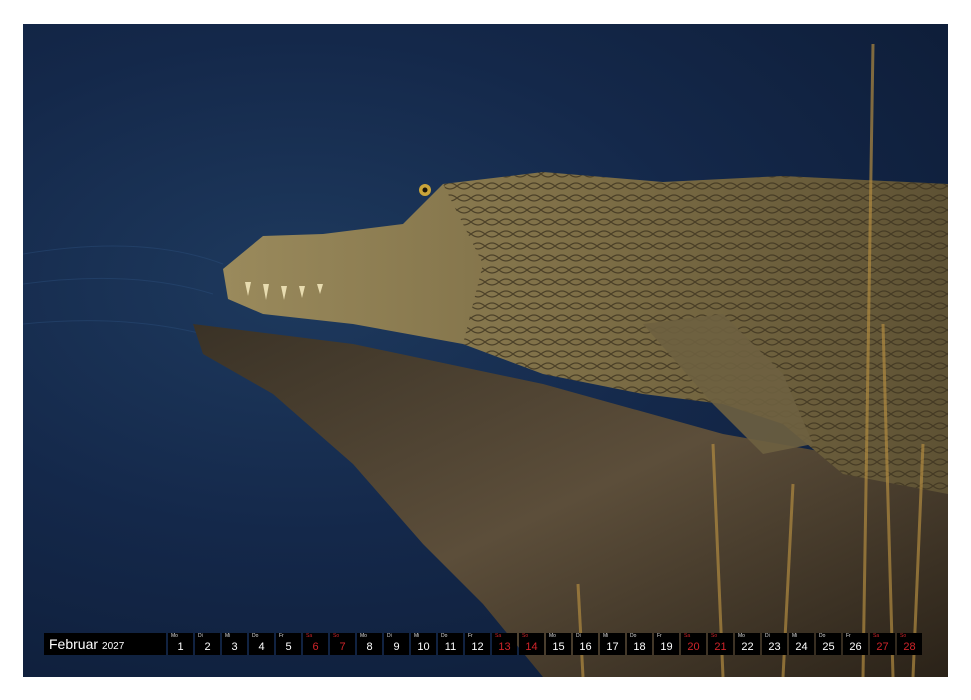 This screenshot has width=971, height=700. I want to click on day-number: 14, so click(531, 647).